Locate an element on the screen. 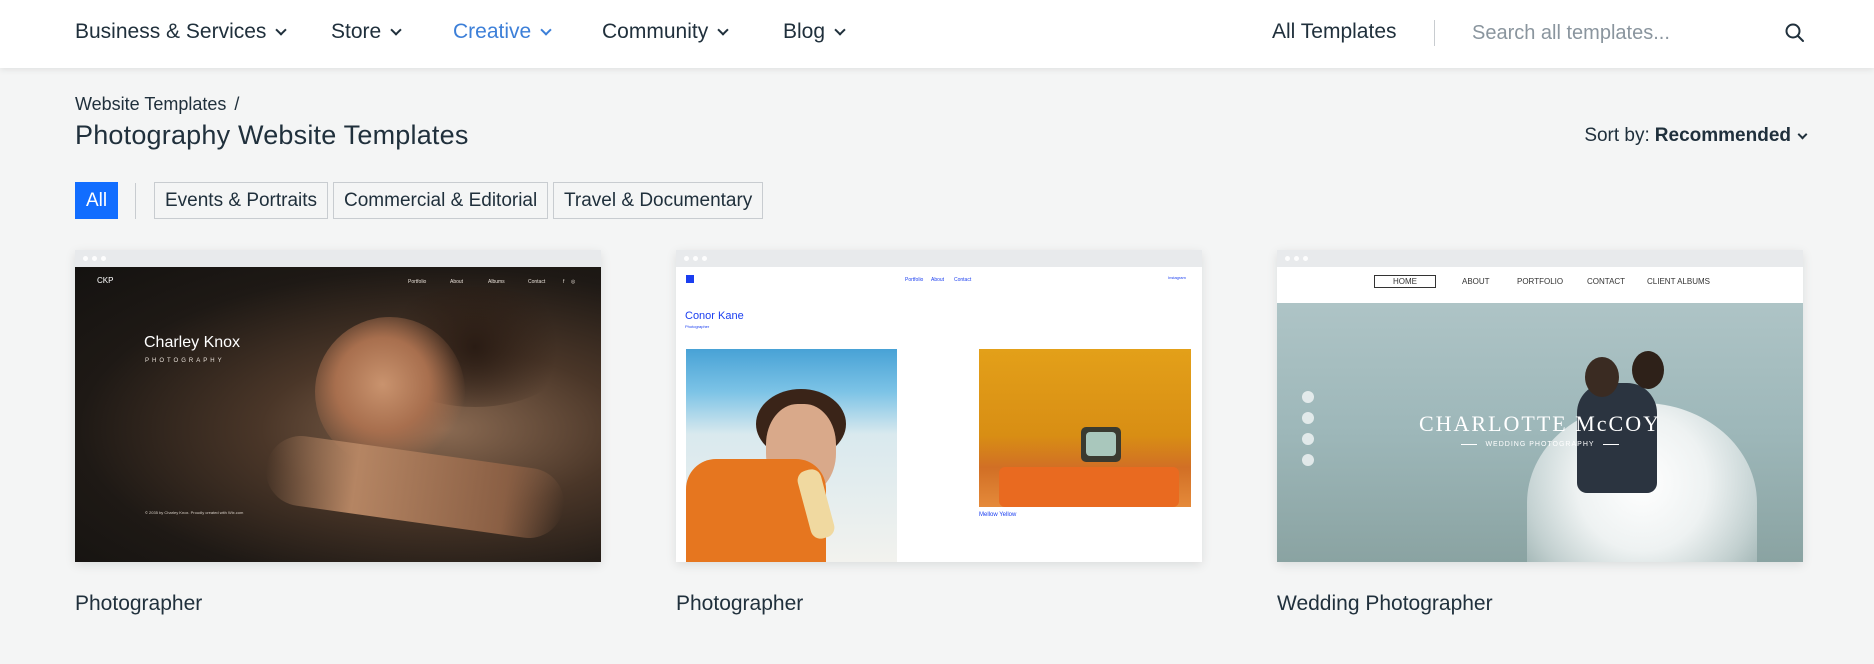 This screenshot has width=1874, height=664. nav-item-label: Business & Services is located at coordinates (171, 31).